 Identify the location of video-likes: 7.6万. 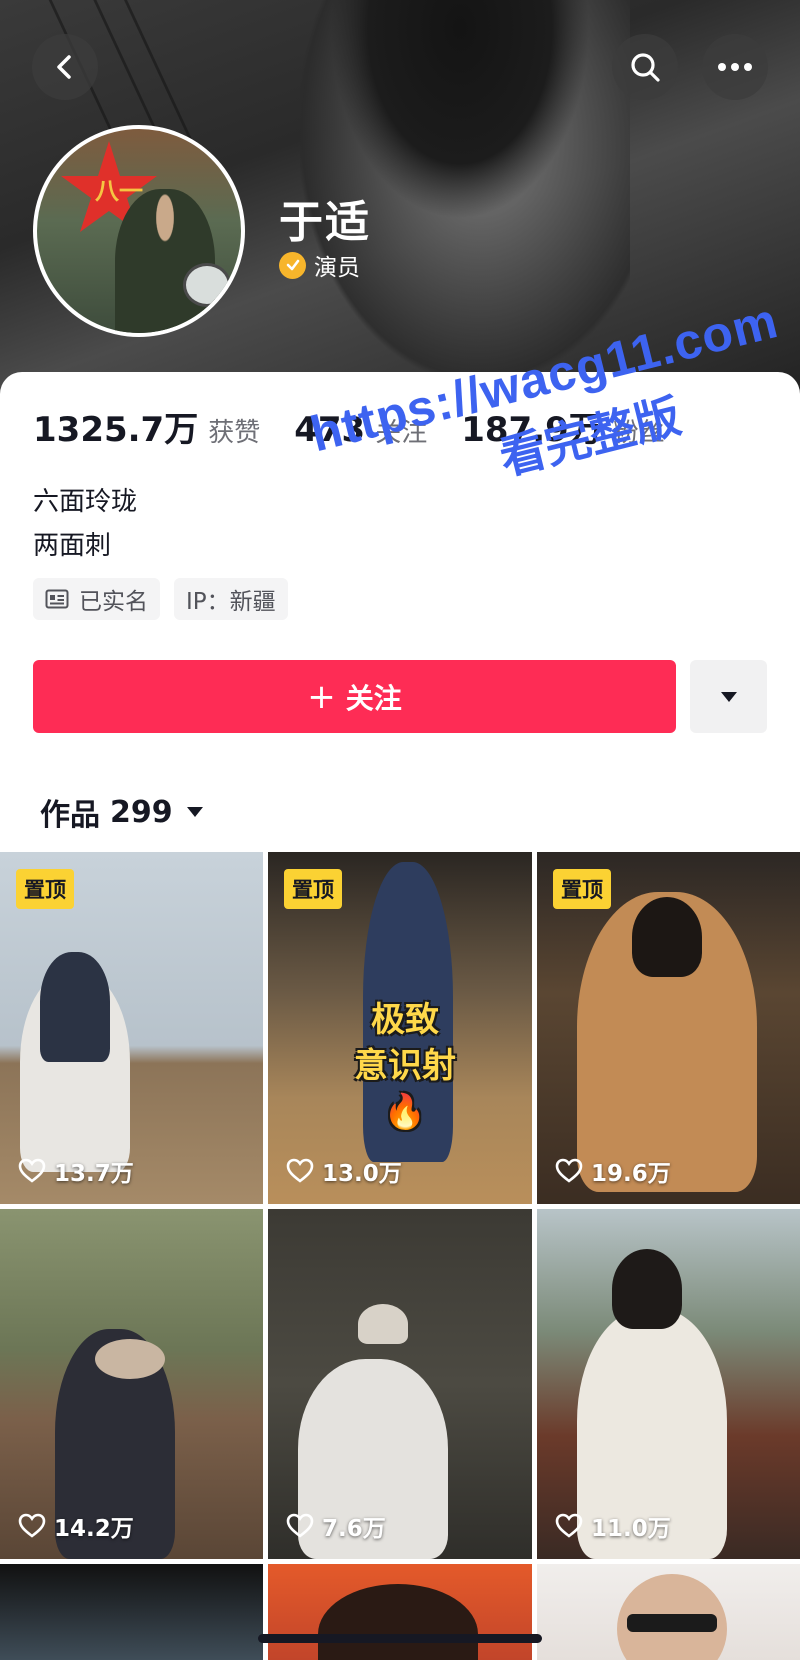
(336, 1526).